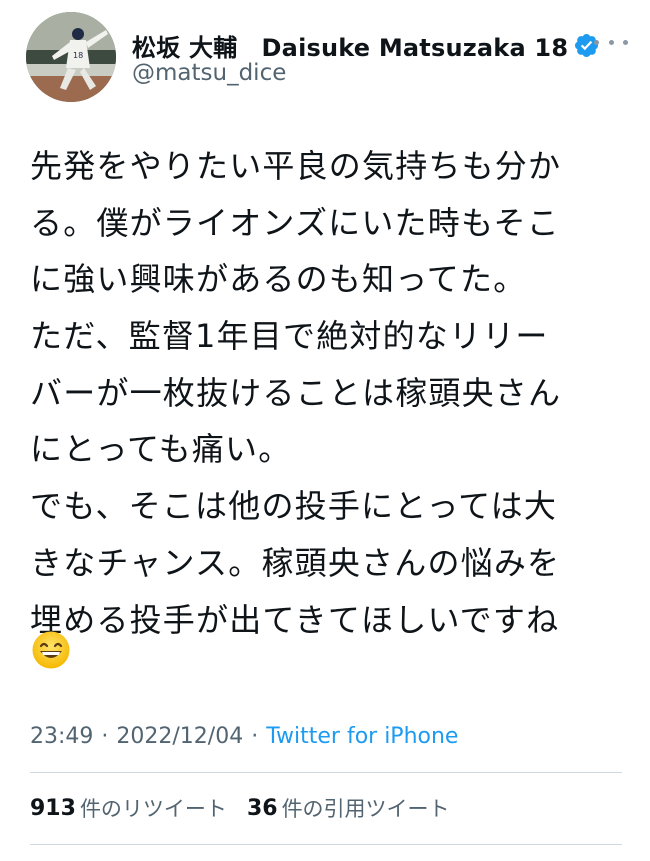  What do you see at coordinates (278, 279) in the screenshot?
I see `tweet-text-line: に強い興味があるのも知ってた。` at bounding box center [278, 279].